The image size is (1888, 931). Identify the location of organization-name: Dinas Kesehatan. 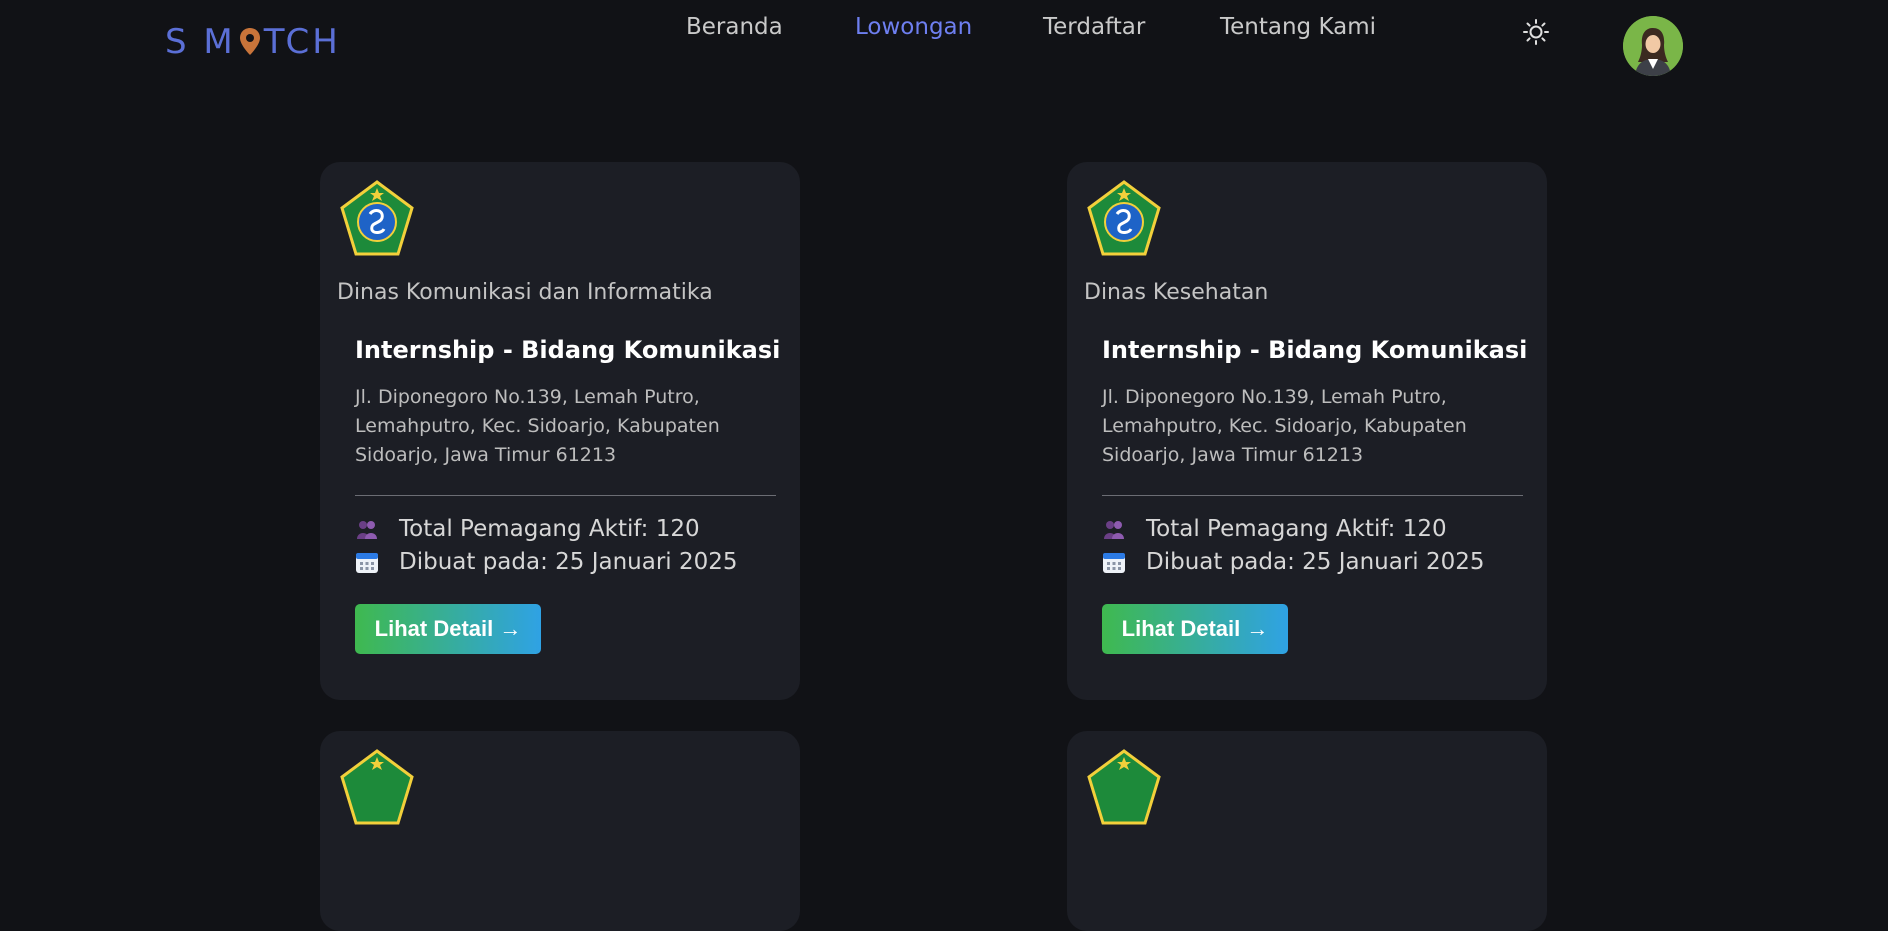
(1176, 292).